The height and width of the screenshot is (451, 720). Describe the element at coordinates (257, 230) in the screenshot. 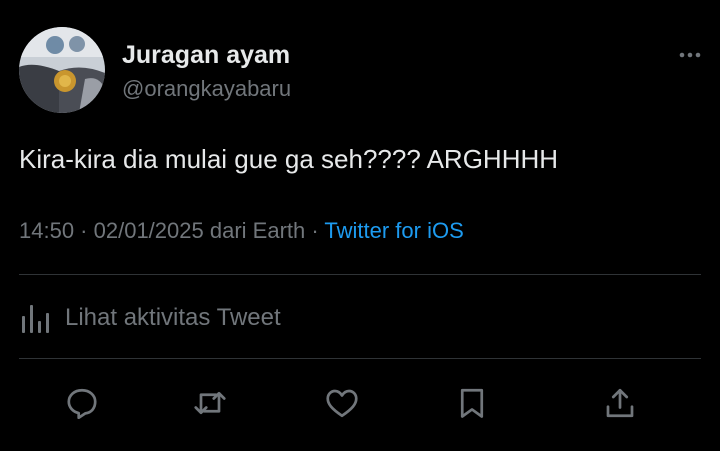

I see `tweet-location: dari Earth` at that location.